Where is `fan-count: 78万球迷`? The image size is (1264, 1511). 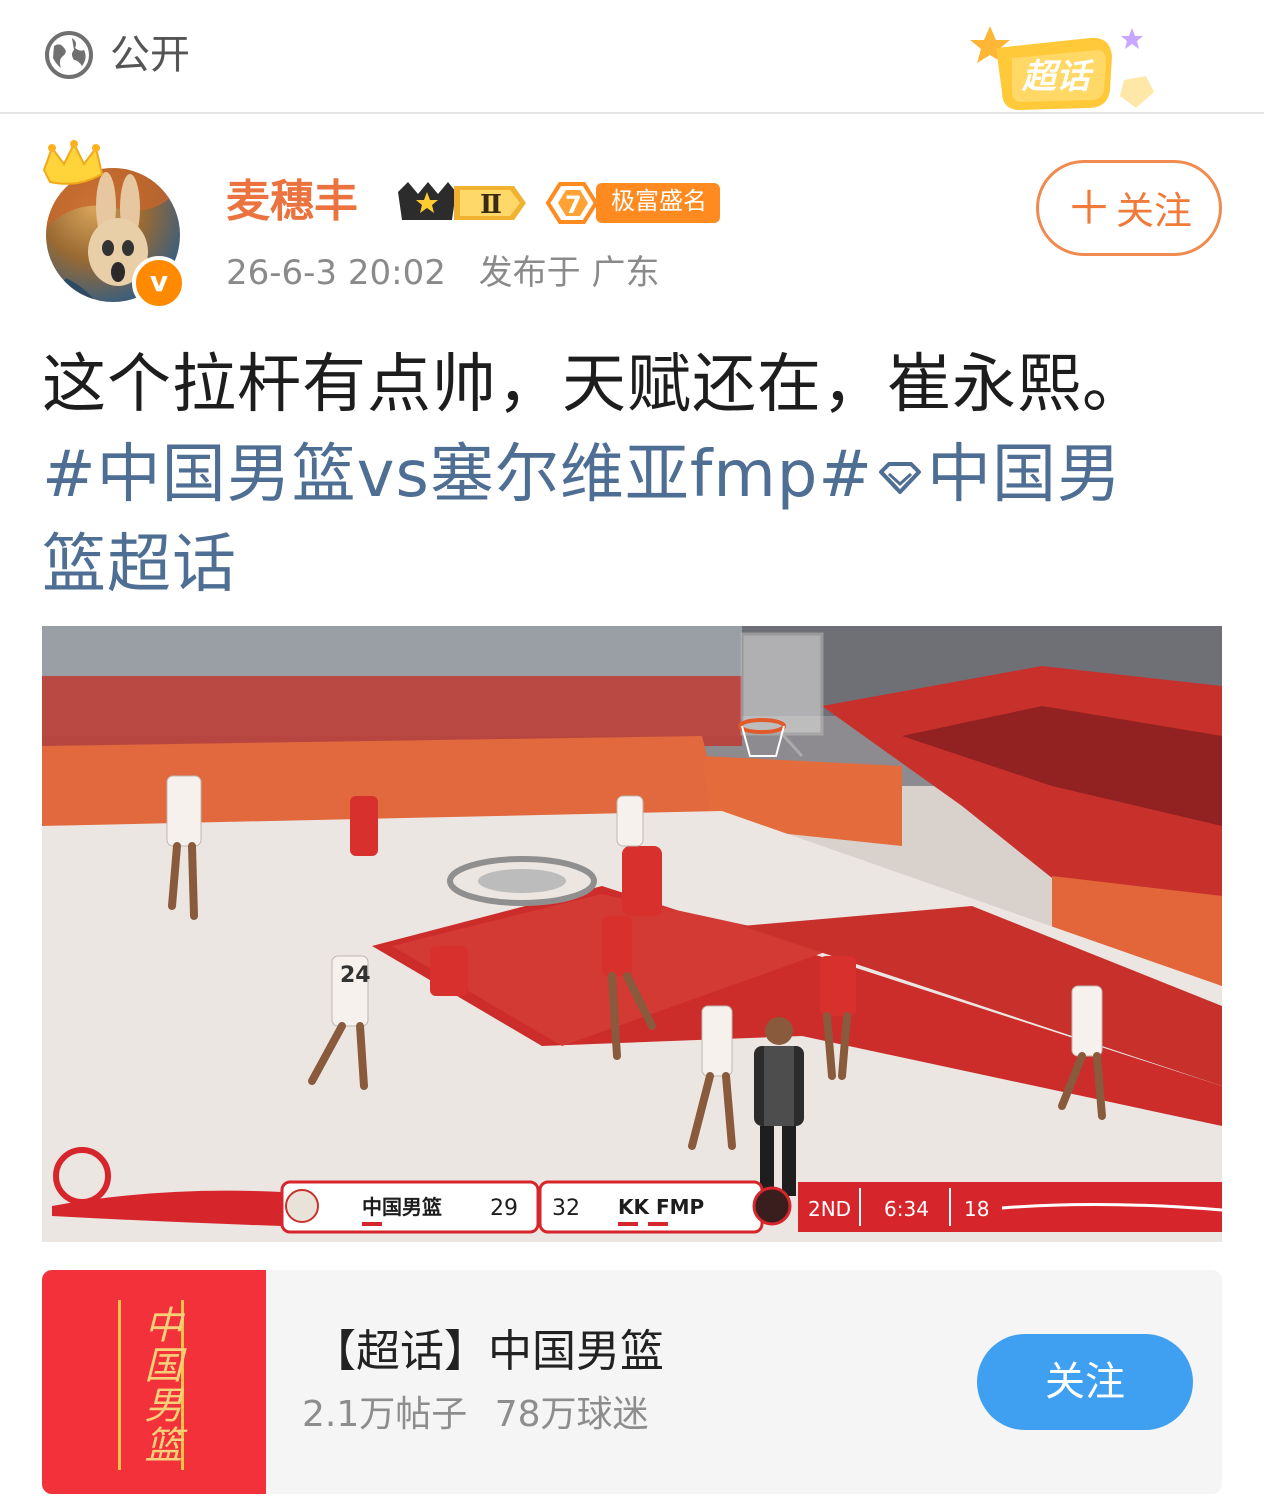
fan-count: 78万球迷 is located at coordinates (571, 1414).